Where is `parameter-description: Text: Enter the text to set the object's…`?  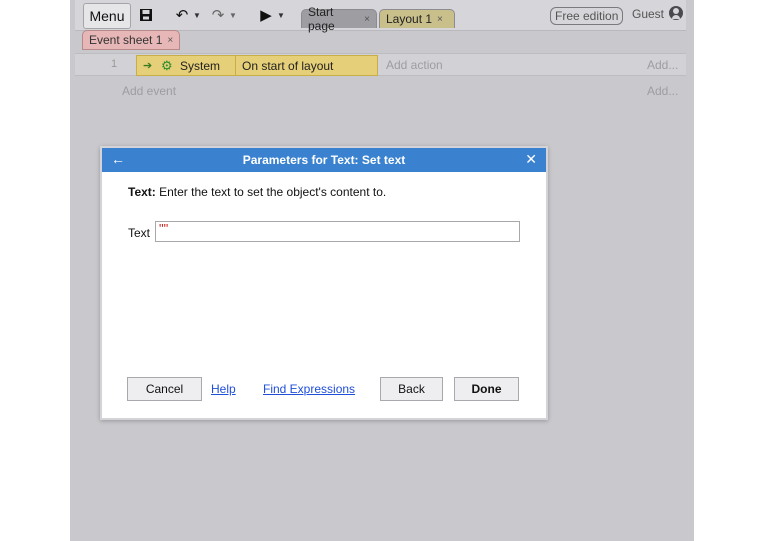 parameter-description: Text: Enter the text to set the object's… is located at coordinates (257, 192).